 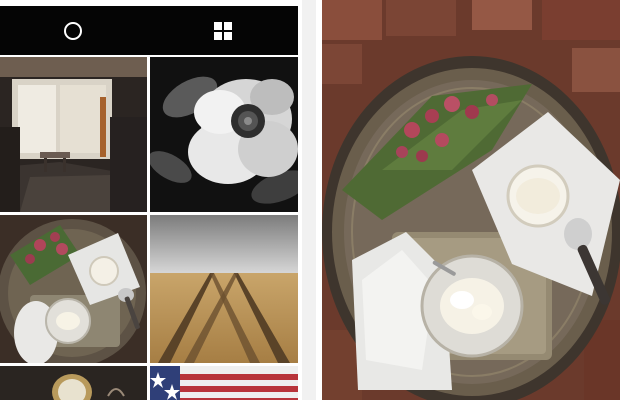 I want to click on flower-photo, so click(x=224, y=134).